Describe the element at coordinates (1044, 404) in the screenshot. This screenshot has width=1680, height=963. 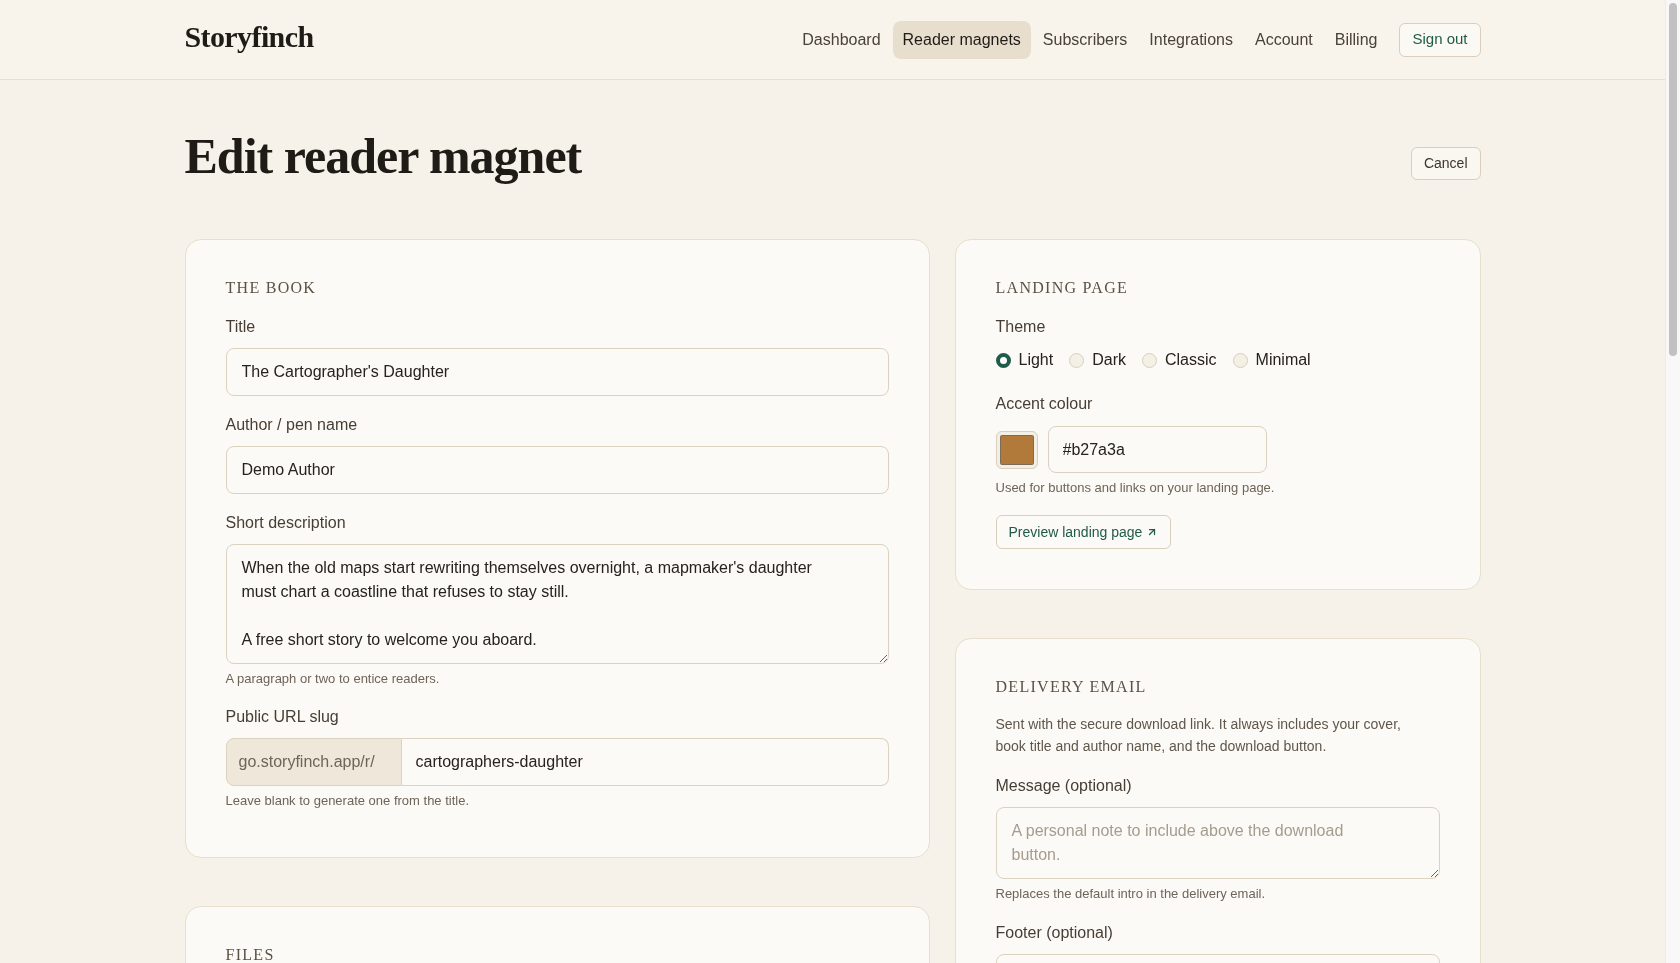
I see `field-label: Accent colour` at that location.